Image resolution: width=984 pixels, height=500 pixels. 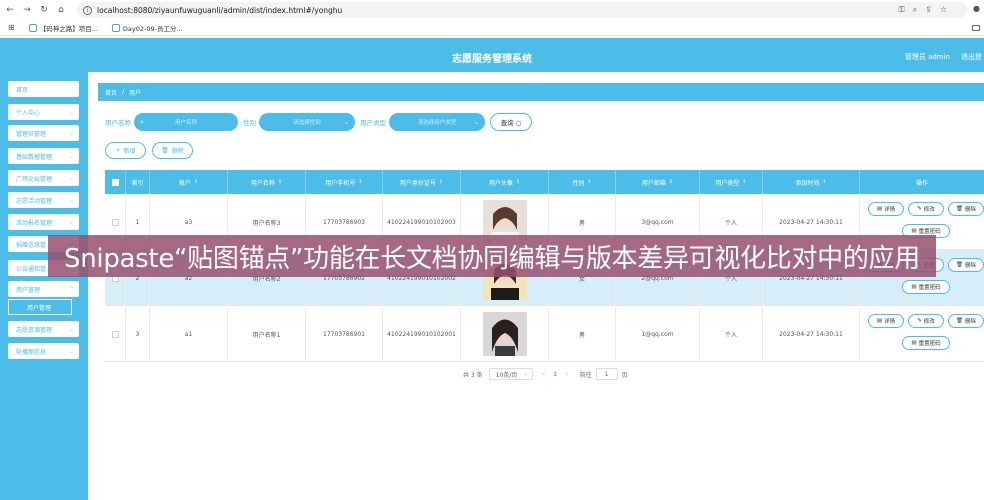 What do you see at coordinates (959, 321) in the screenshot?
I see `trash-icon: 🗑` at bounding box center [959, 321].